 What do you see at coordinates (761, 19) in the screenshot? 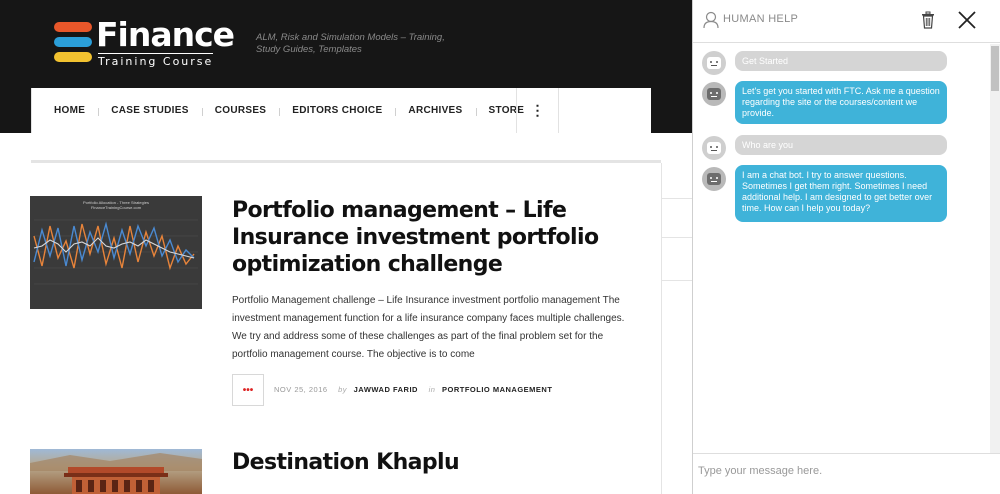
I see `chat-title: HUMAN HELP` at bounding box center [761, 19].